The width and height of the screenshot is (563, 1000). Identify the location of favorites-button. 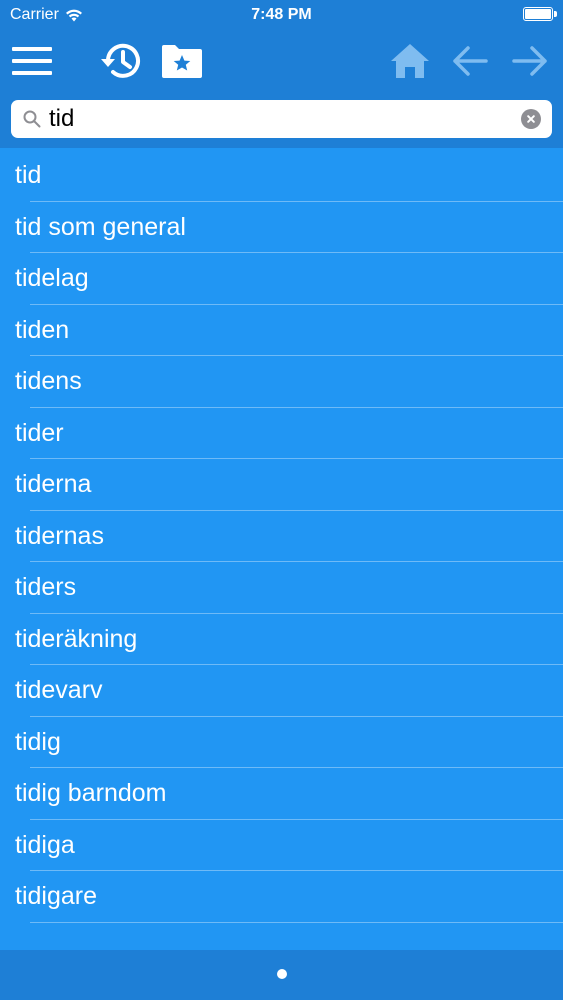
(182, 61).